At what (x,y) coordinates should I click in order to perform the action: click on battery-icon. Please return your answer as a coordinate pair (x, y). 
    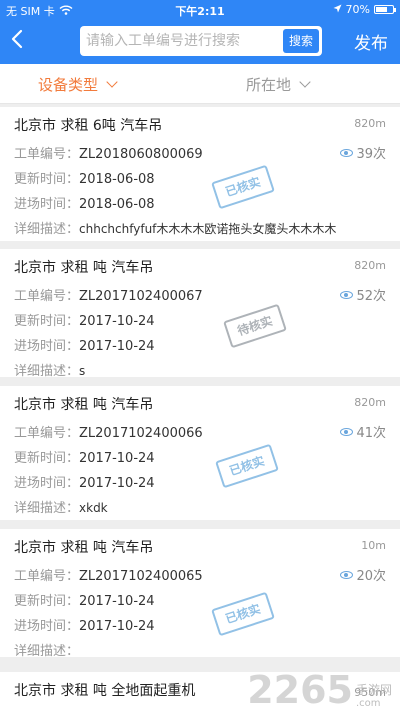
    Looking at the image, I should click on (385, 9).